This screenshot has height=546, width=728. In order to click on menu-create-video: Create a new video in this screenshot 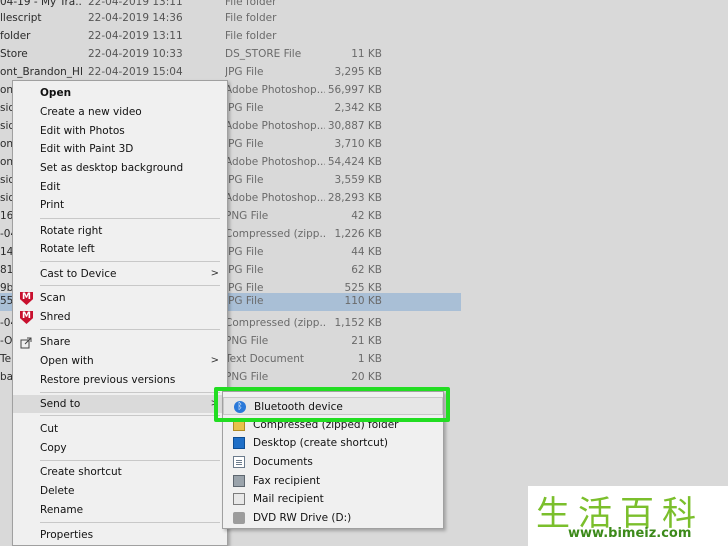, I will do `click(120, 112)`.